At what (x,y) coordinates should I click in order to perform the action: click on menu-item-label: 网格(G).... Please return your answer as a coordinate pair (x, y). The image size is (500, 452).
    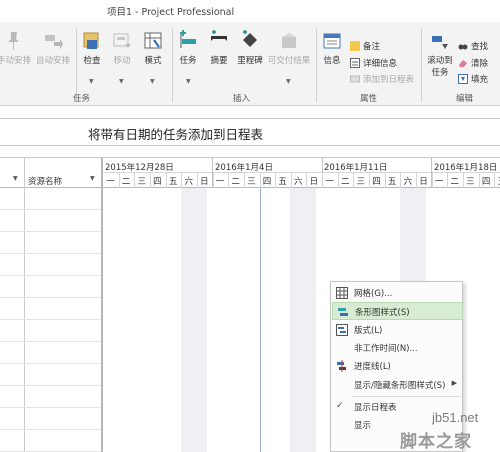
    Looking at the image, I should click on (373, 294).